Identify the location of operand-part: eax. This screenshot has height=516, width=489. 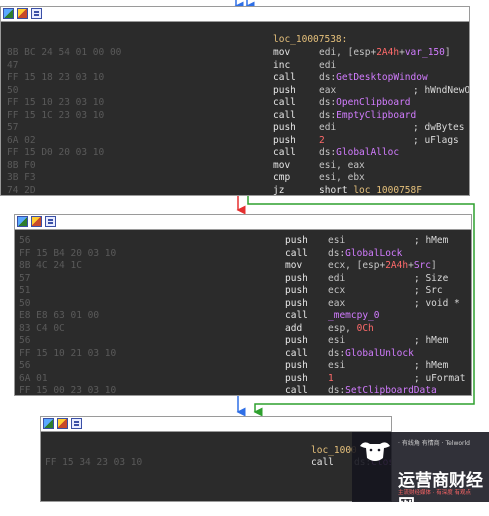
(328, 90).